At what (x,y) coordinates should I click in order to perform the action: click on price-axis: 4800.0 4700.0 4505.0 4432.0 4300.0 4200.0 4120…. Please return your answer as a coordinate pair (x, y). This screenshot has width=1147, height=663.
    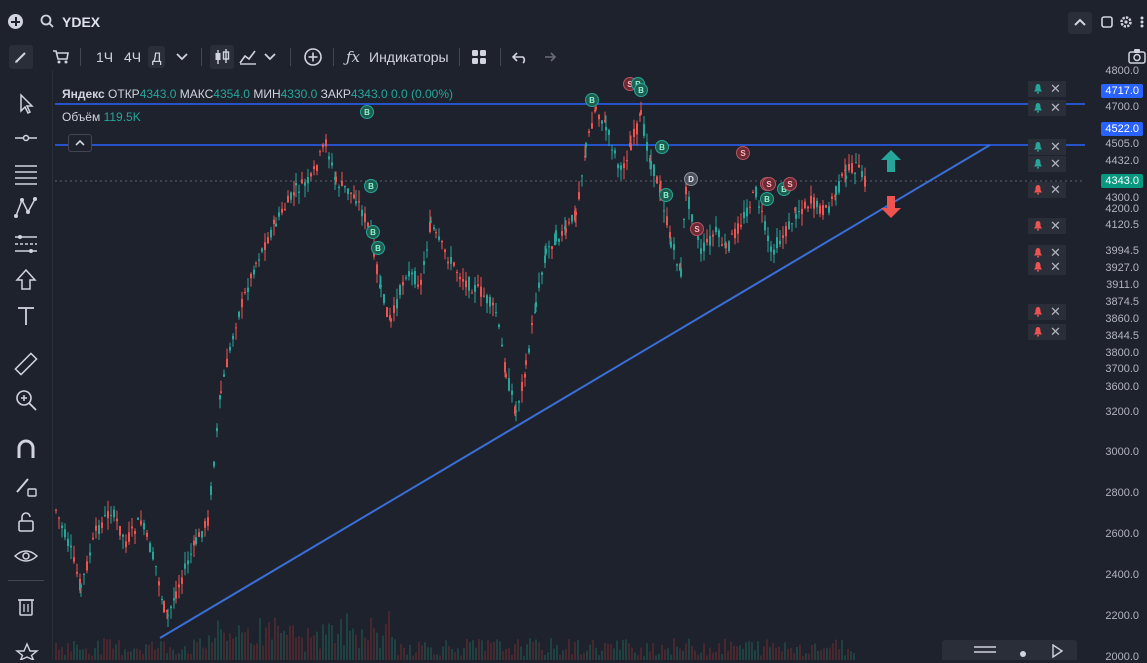
    Looking at the image, I should click on (1116, 364).